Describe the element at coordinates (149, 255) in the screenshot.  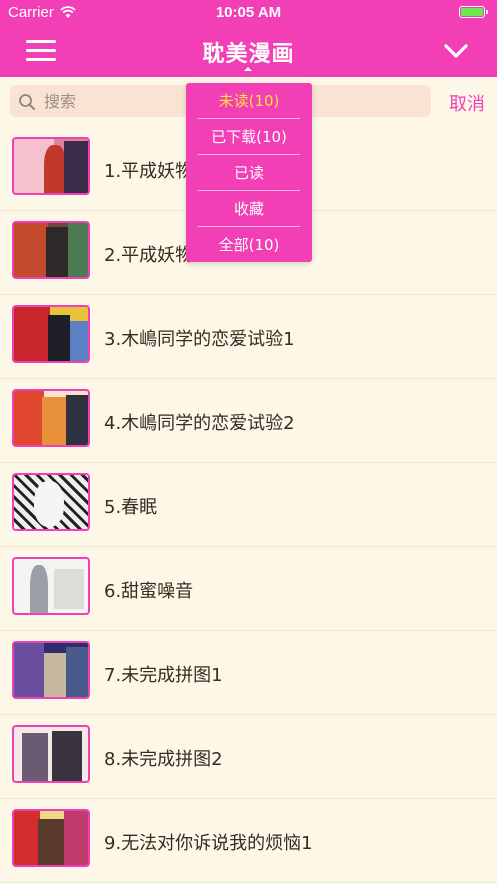
I see `list-item-title: 2.平成妖物` at that location.